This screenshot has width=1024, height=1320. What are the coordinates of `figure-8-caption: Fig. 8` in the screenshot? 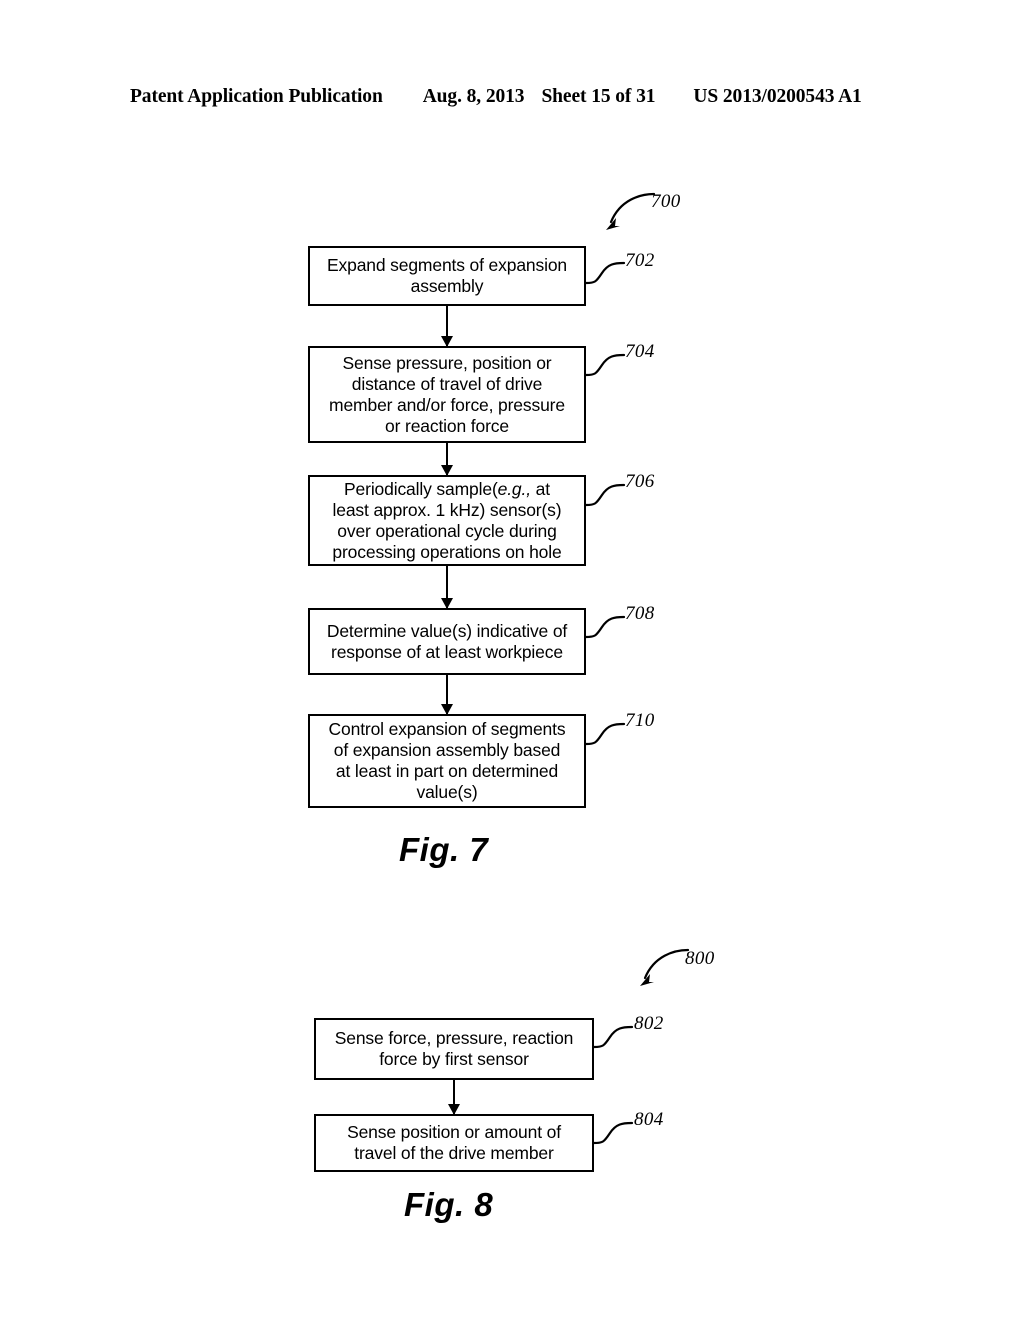 It's located at (449, 1204).